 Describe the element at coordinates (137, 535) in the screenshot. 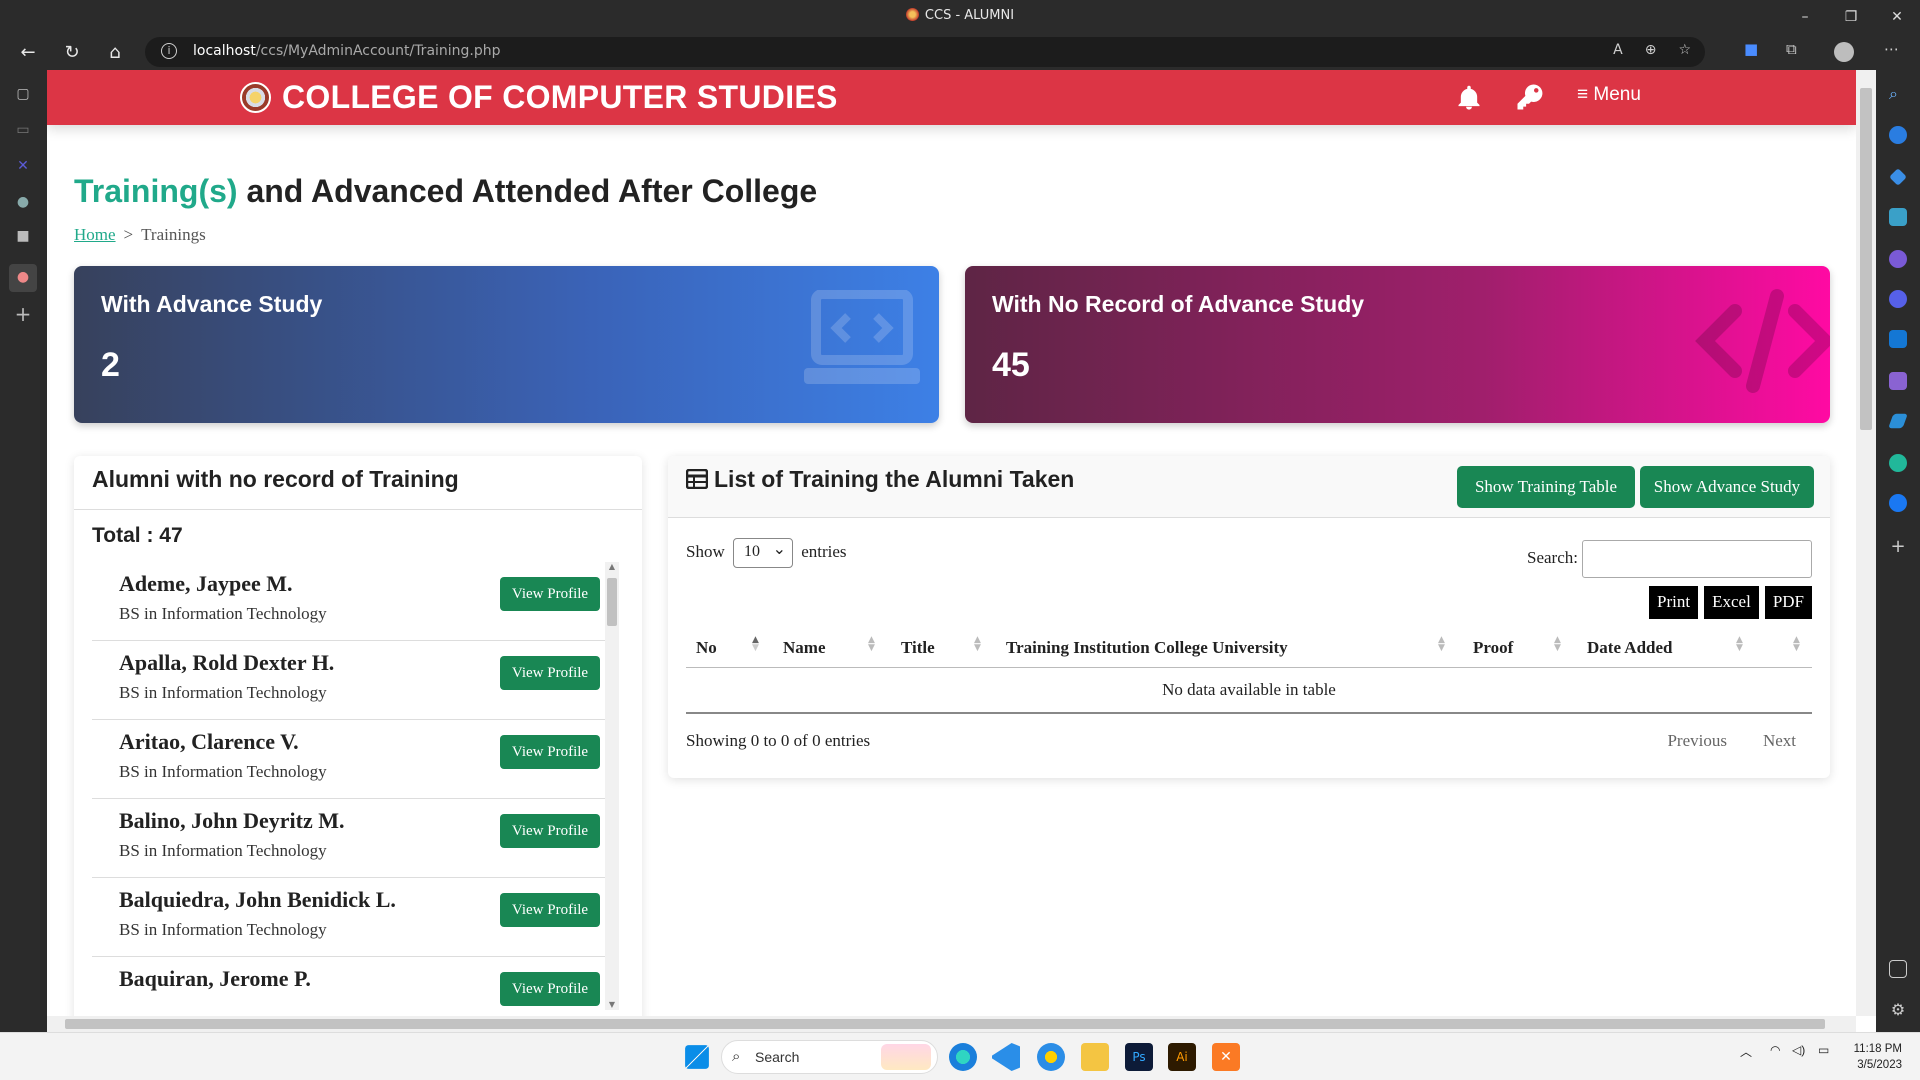

I see `total-count: Total : 47` at that location.